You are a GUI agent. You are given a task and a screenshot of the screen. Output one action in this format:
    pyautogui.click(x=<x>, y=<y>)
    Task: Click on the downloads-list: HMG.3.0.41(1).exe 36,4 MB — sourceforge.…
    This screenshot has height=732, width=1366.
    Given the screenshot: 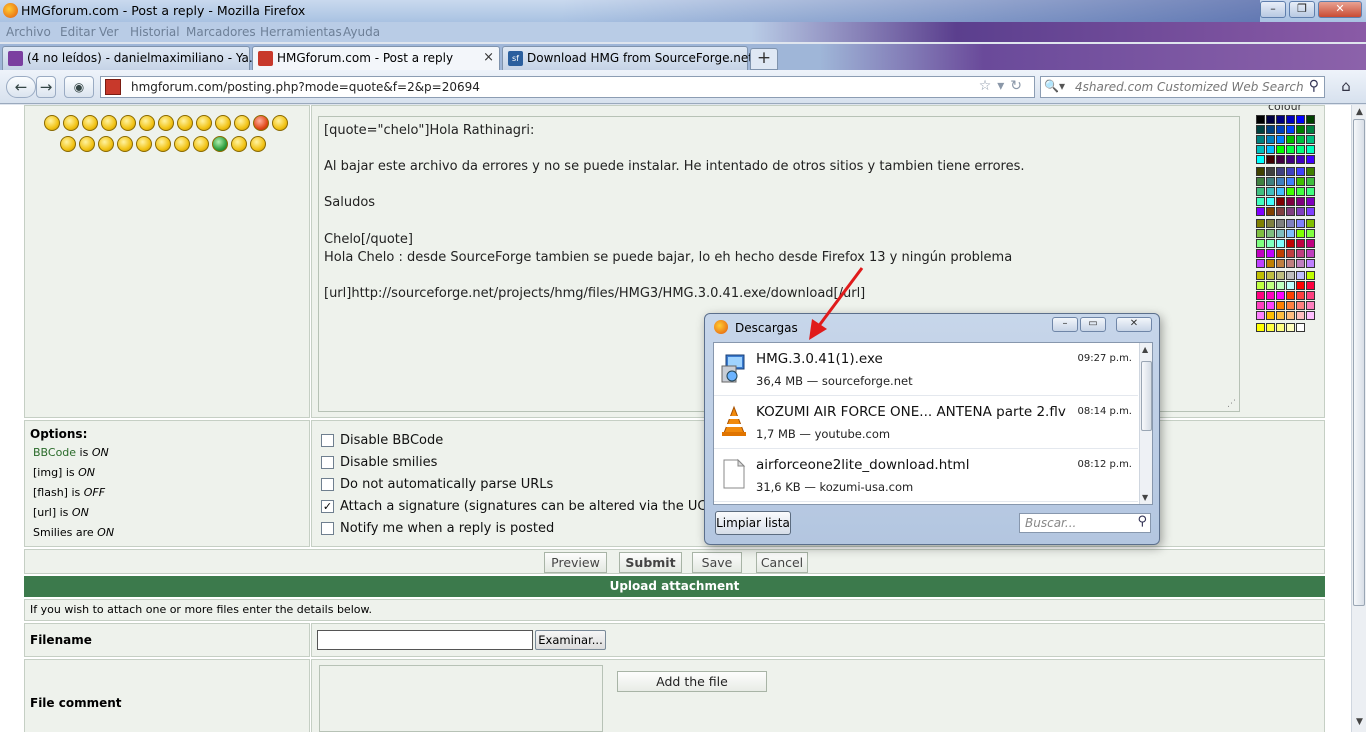 What is the action you would take?
    pyautogui.click(x=933, y=423)
    